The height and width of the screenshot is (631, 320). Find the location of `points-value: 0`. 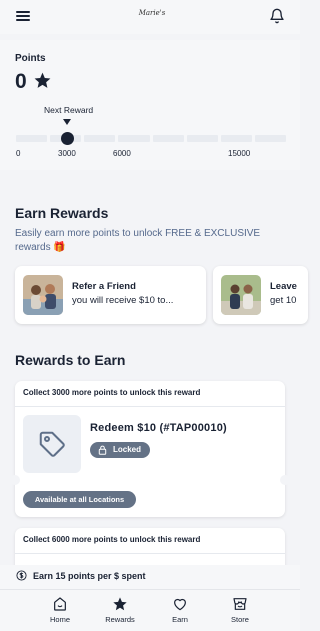

points-value: 0 is located at coordinates (21, 81).